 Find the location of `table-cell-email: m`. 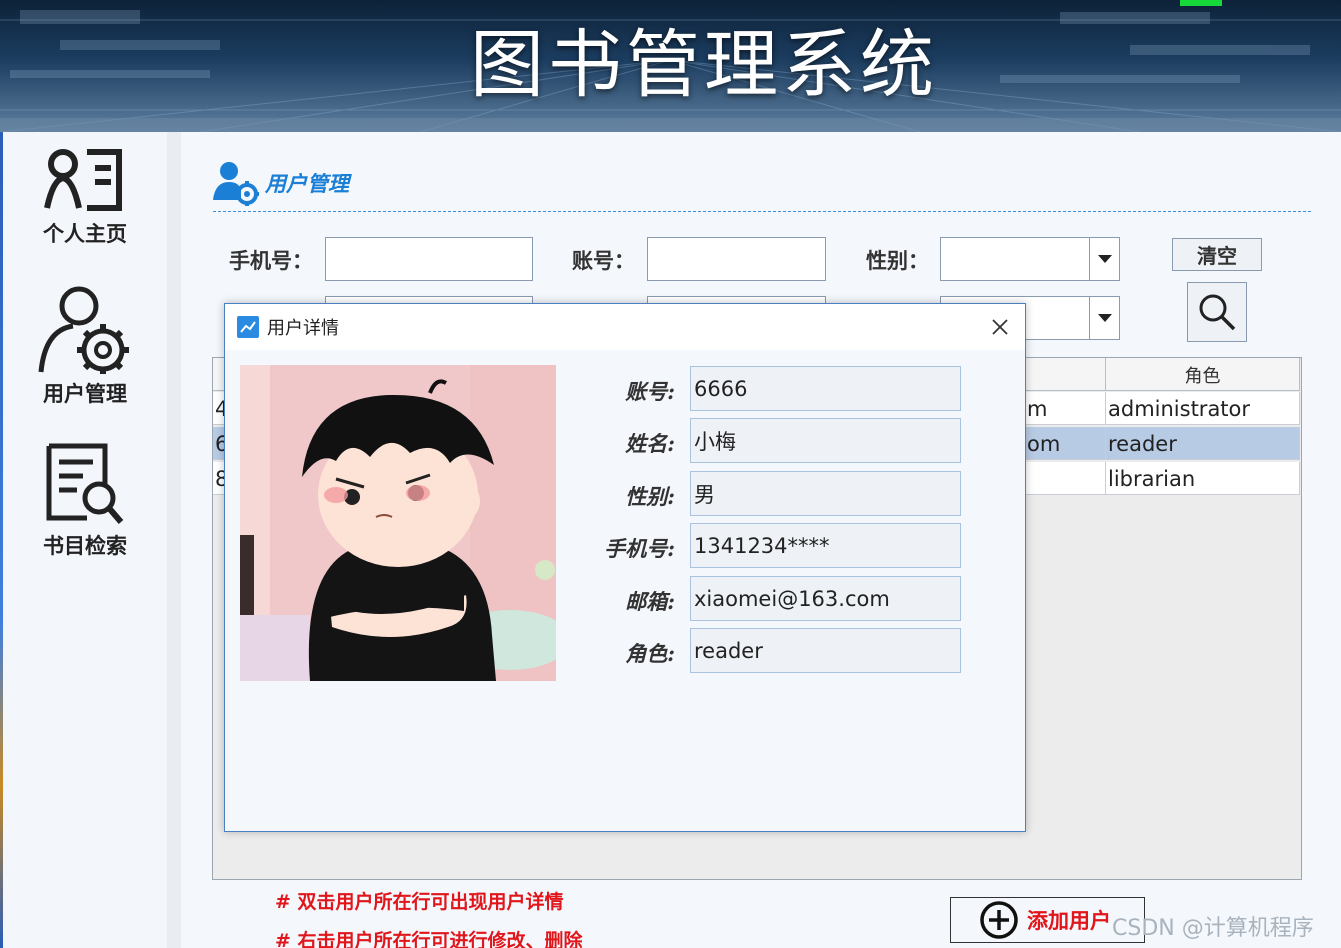

table-cell-email: m is located at coordinates (1065, 408).